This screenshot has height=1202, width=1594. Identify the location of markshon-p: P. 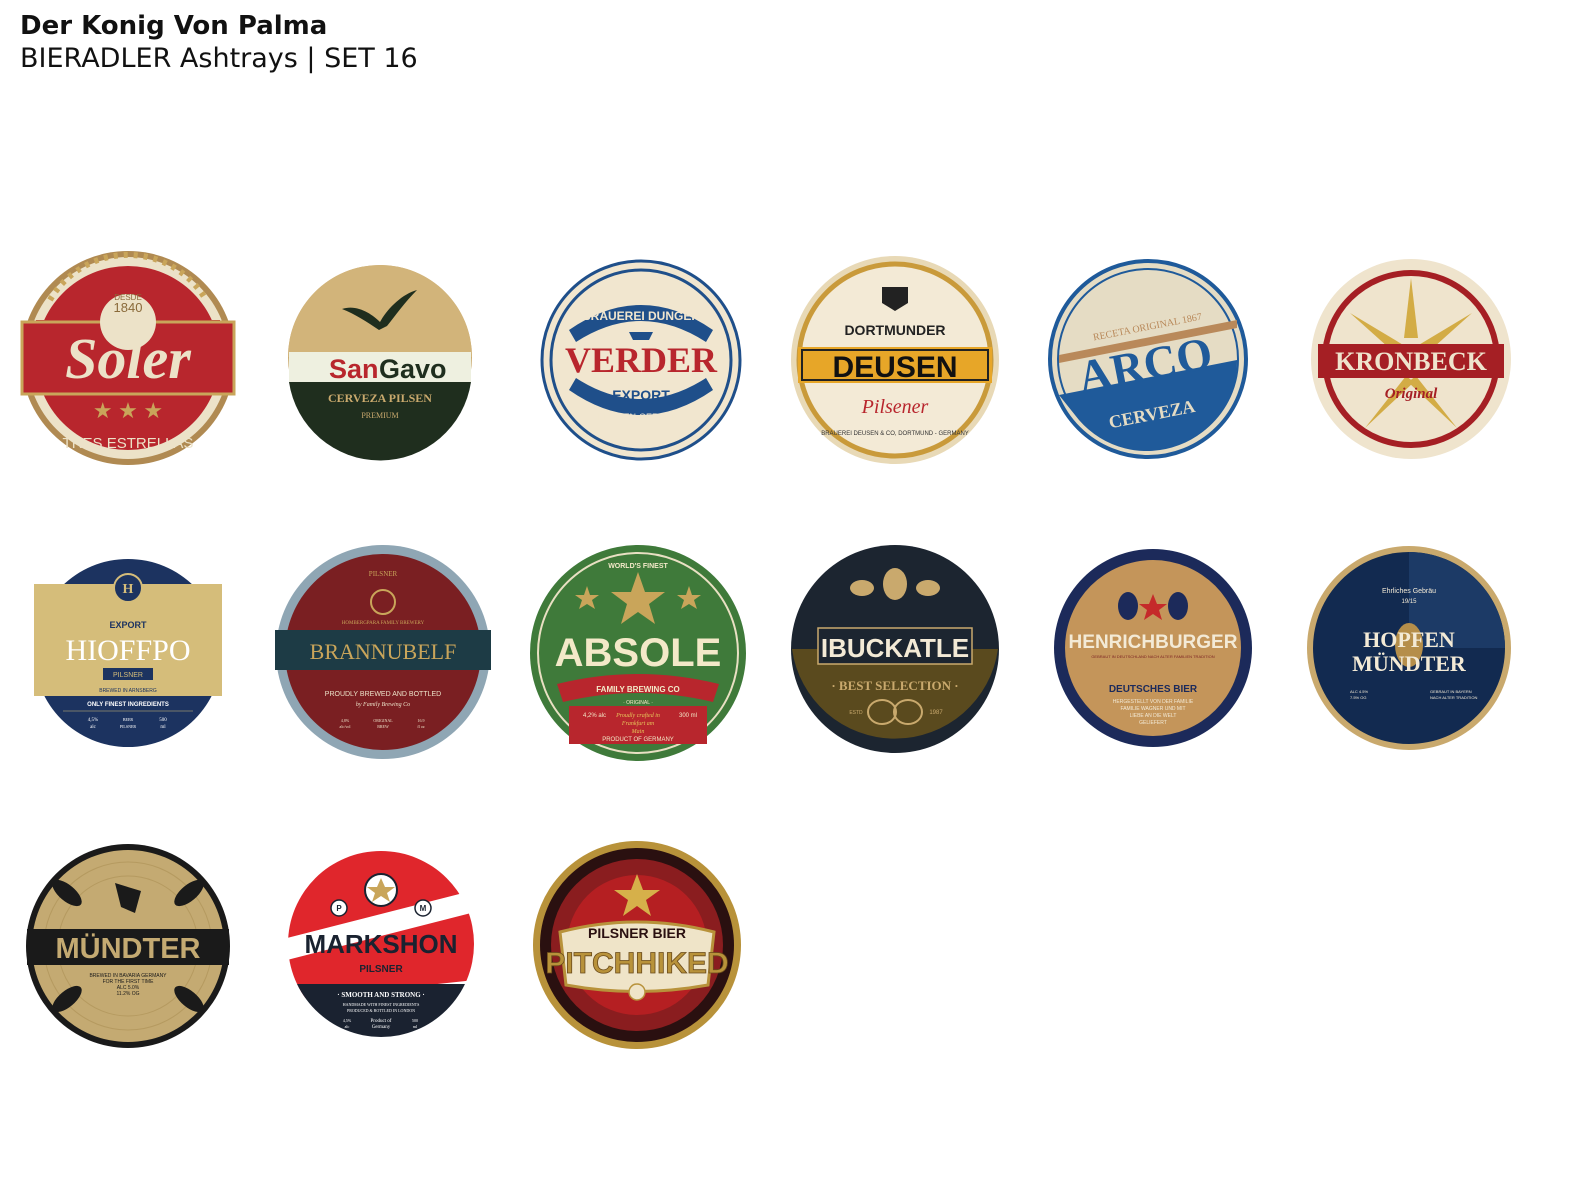
(339, 908).